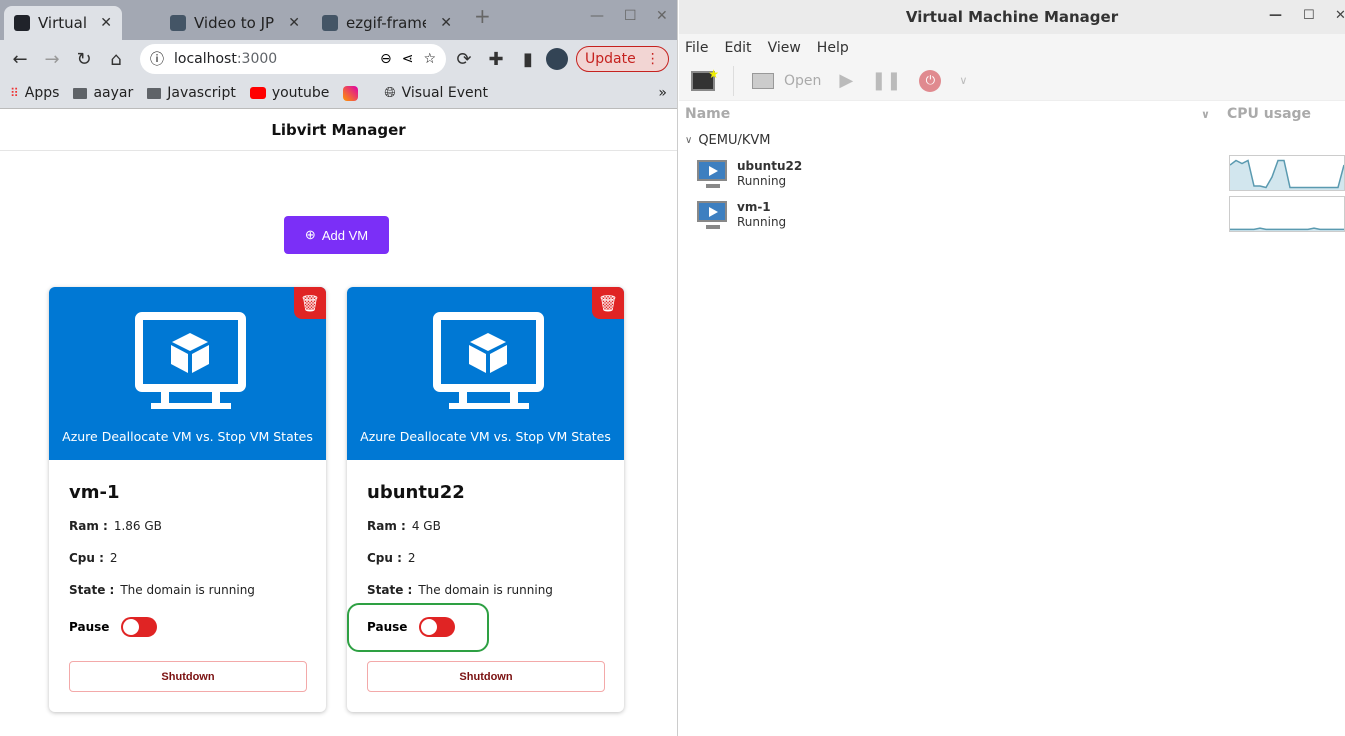 The image size is (1345, 736). Describe the element at coordinates (408, 59) in the screenshot. I see `share-icon: ⋖` at that location.